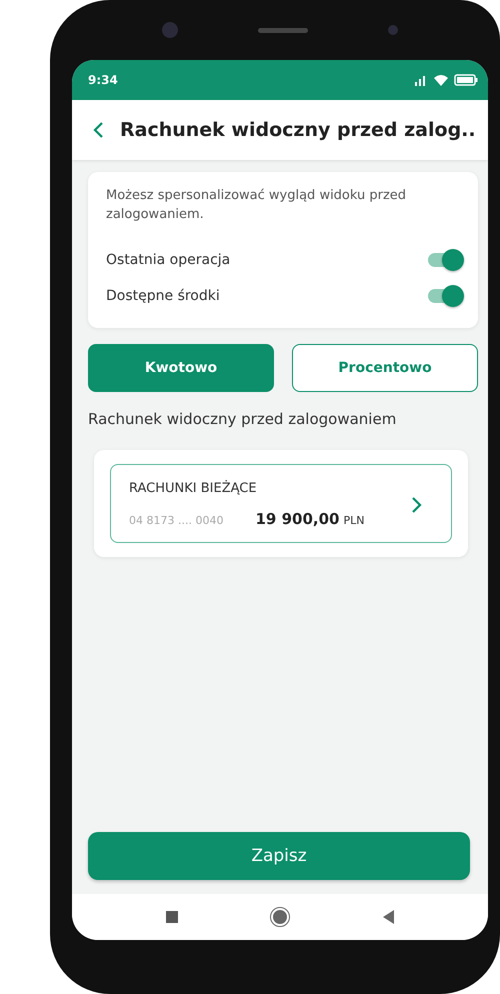  Describe the element at coordinates (388, 917) in the screenshot. I see `back-icon` at that location.